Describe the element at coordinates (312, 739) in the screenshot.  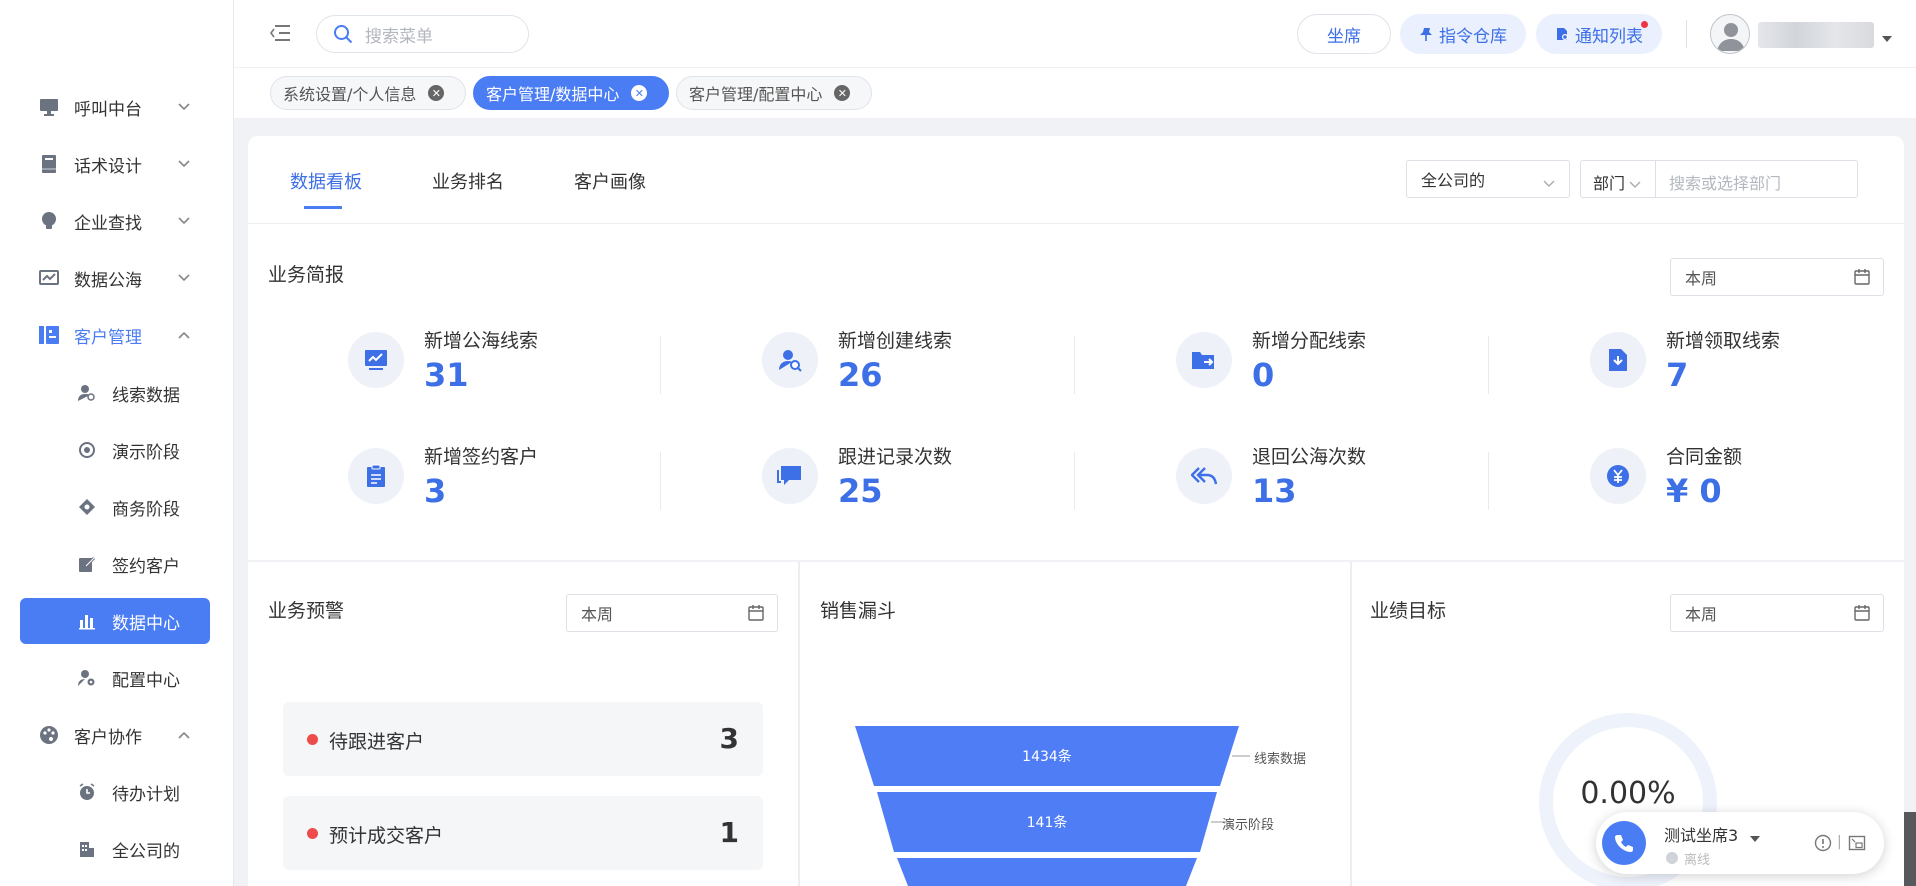
I see `status-dot` at that location.